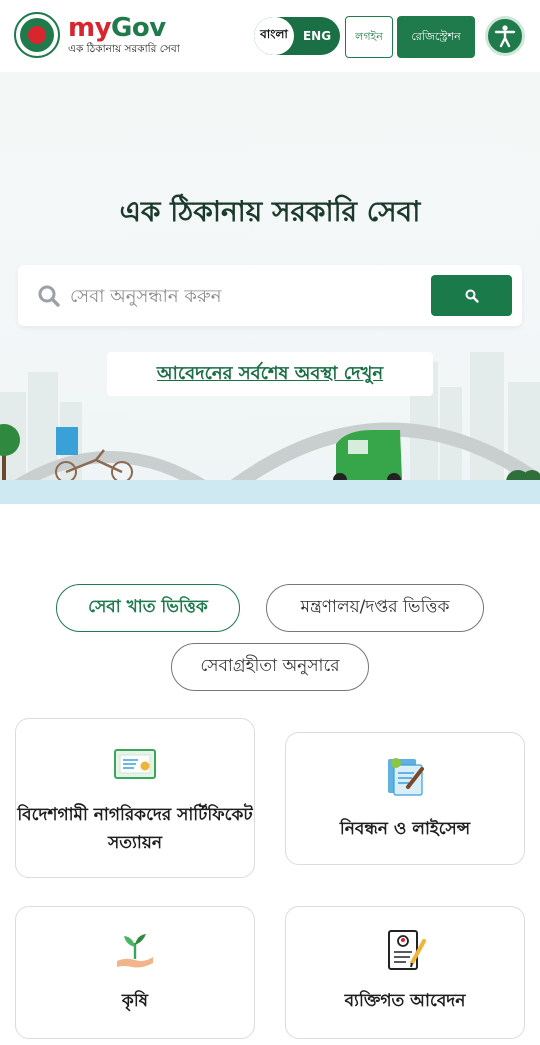 The width and height of the screenshot is (540, 1045). What do you see at coordinates (367, 458) in the screenshot?
I see `auto-rickshaw-icon` at bounding box center [367, 458].